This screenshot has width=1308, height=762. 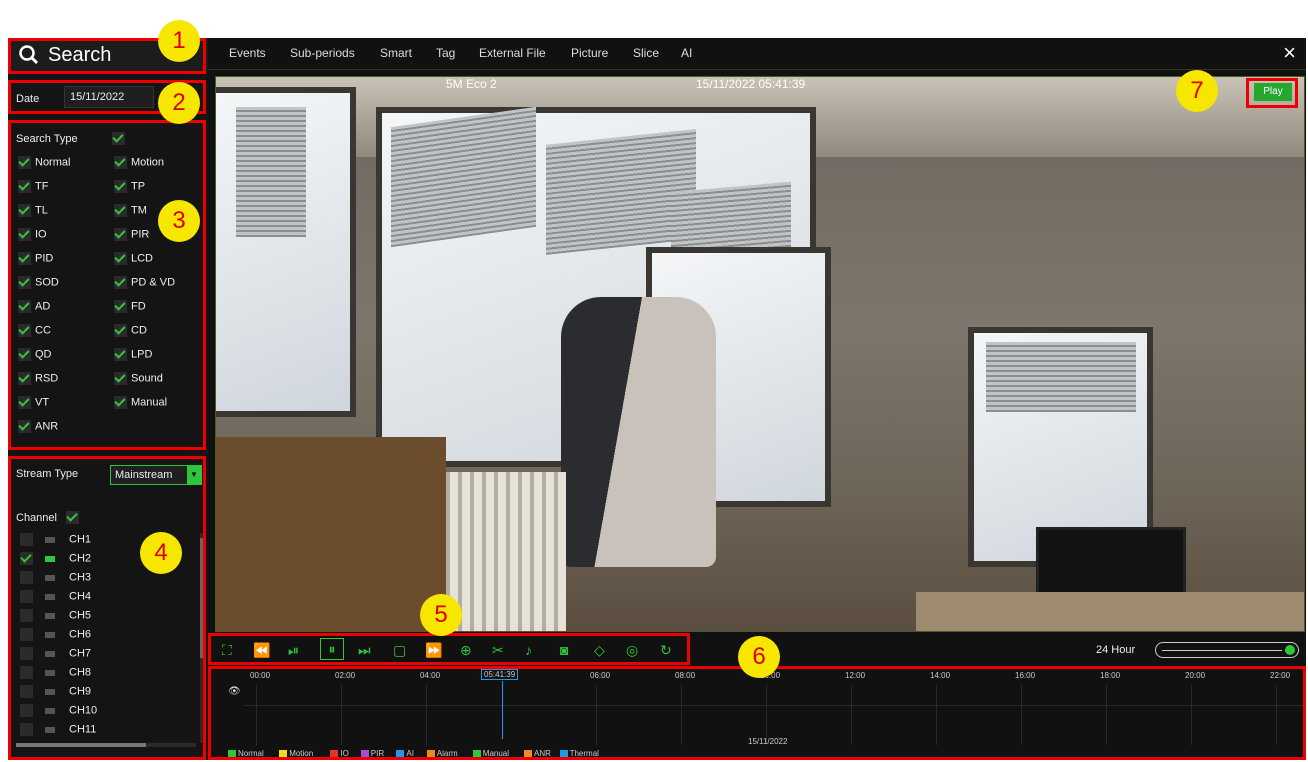 I want to click on search-type-item: Normal, so click(x=44, y=162).